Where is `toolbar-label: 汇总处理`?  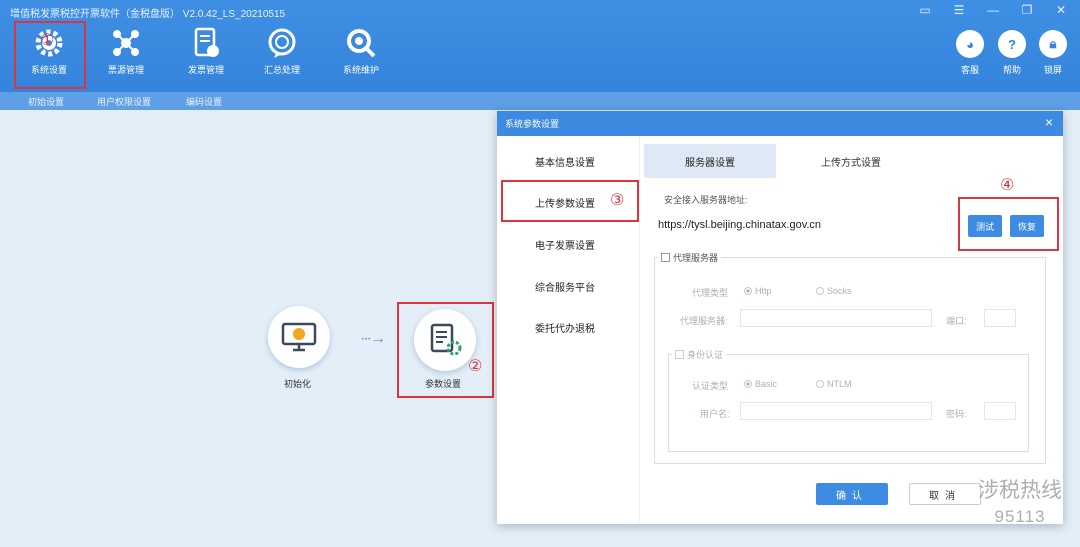 toolbar-label: 汇总处理 is located at coordinates (281, 70).